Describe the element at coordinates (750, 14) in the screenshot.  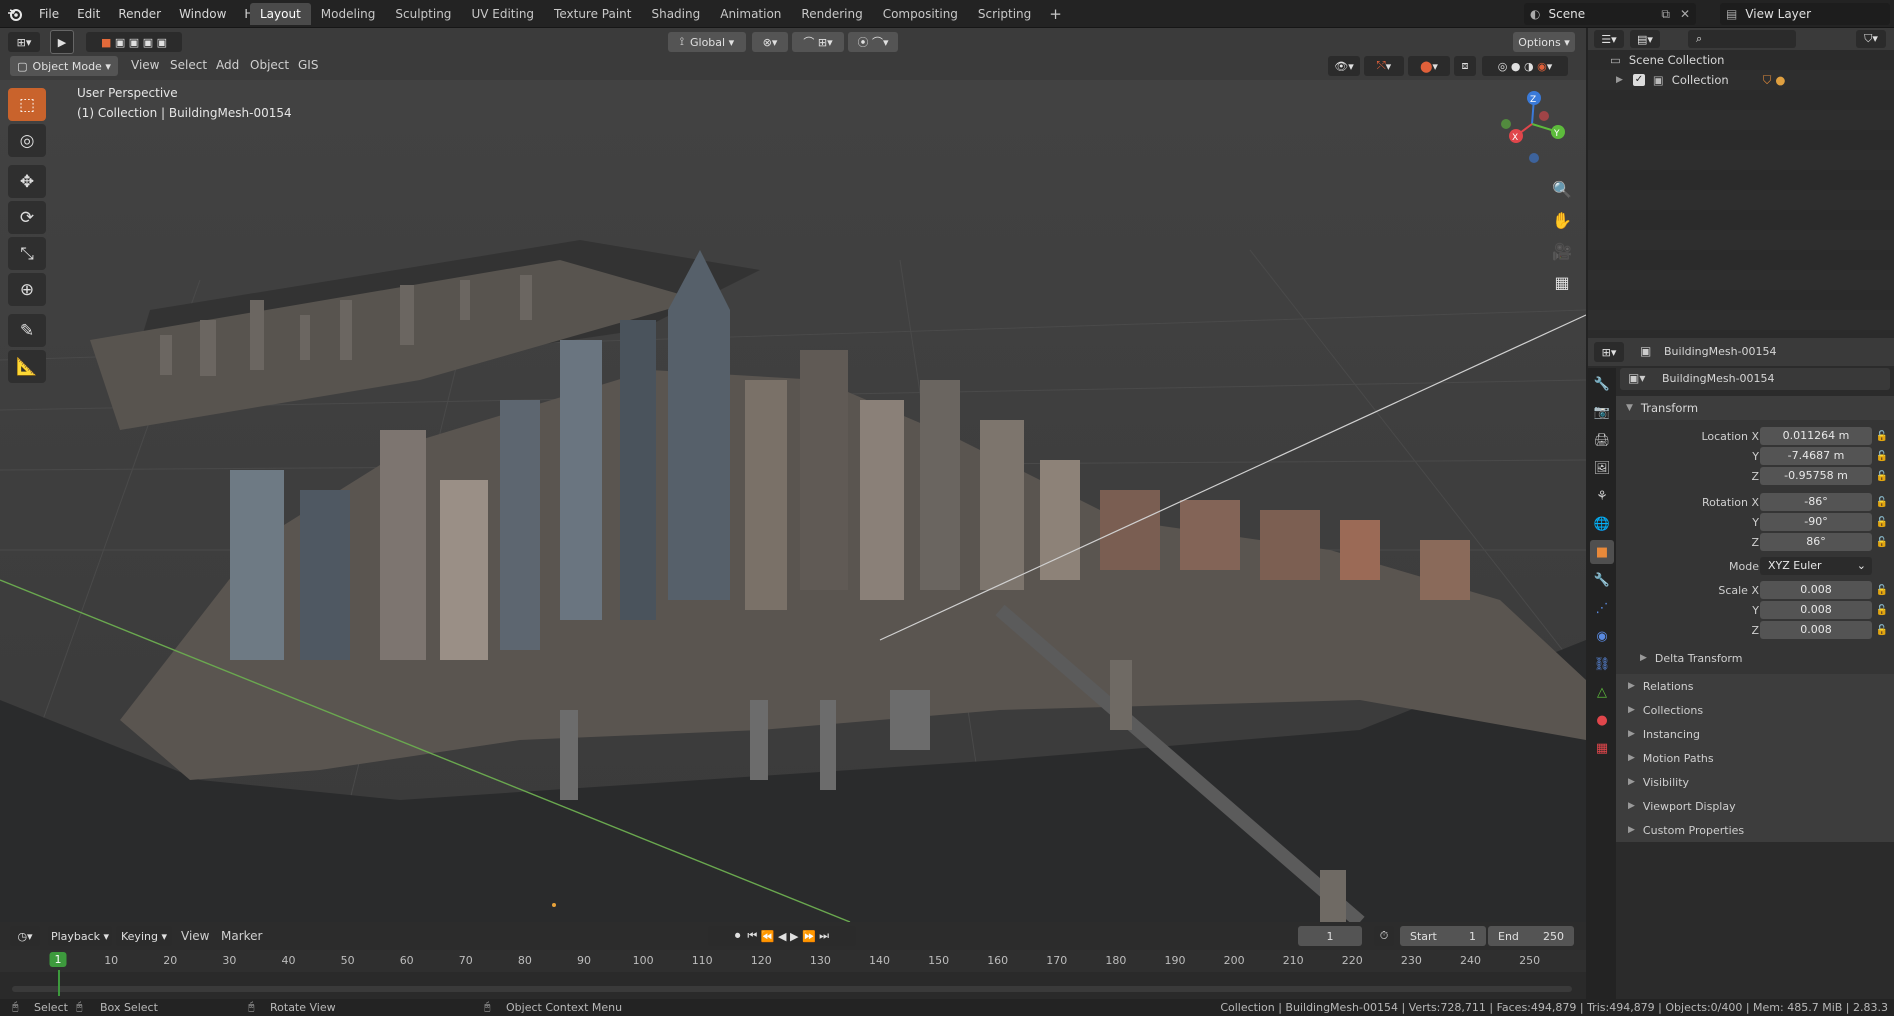
I see `tab-animation: Animation` at that location.